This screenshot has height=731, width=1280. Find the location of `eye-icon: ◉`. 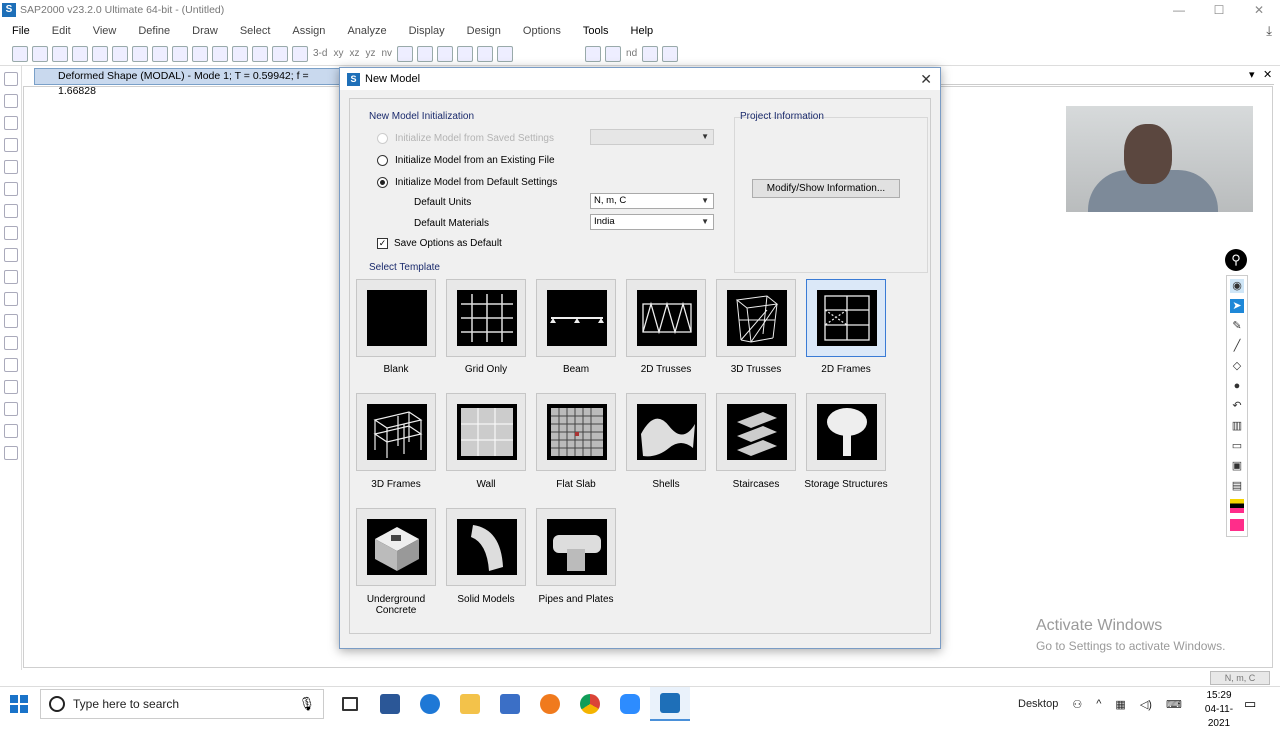

eye-icon: ◉ is located at coordinates (1237, 286).